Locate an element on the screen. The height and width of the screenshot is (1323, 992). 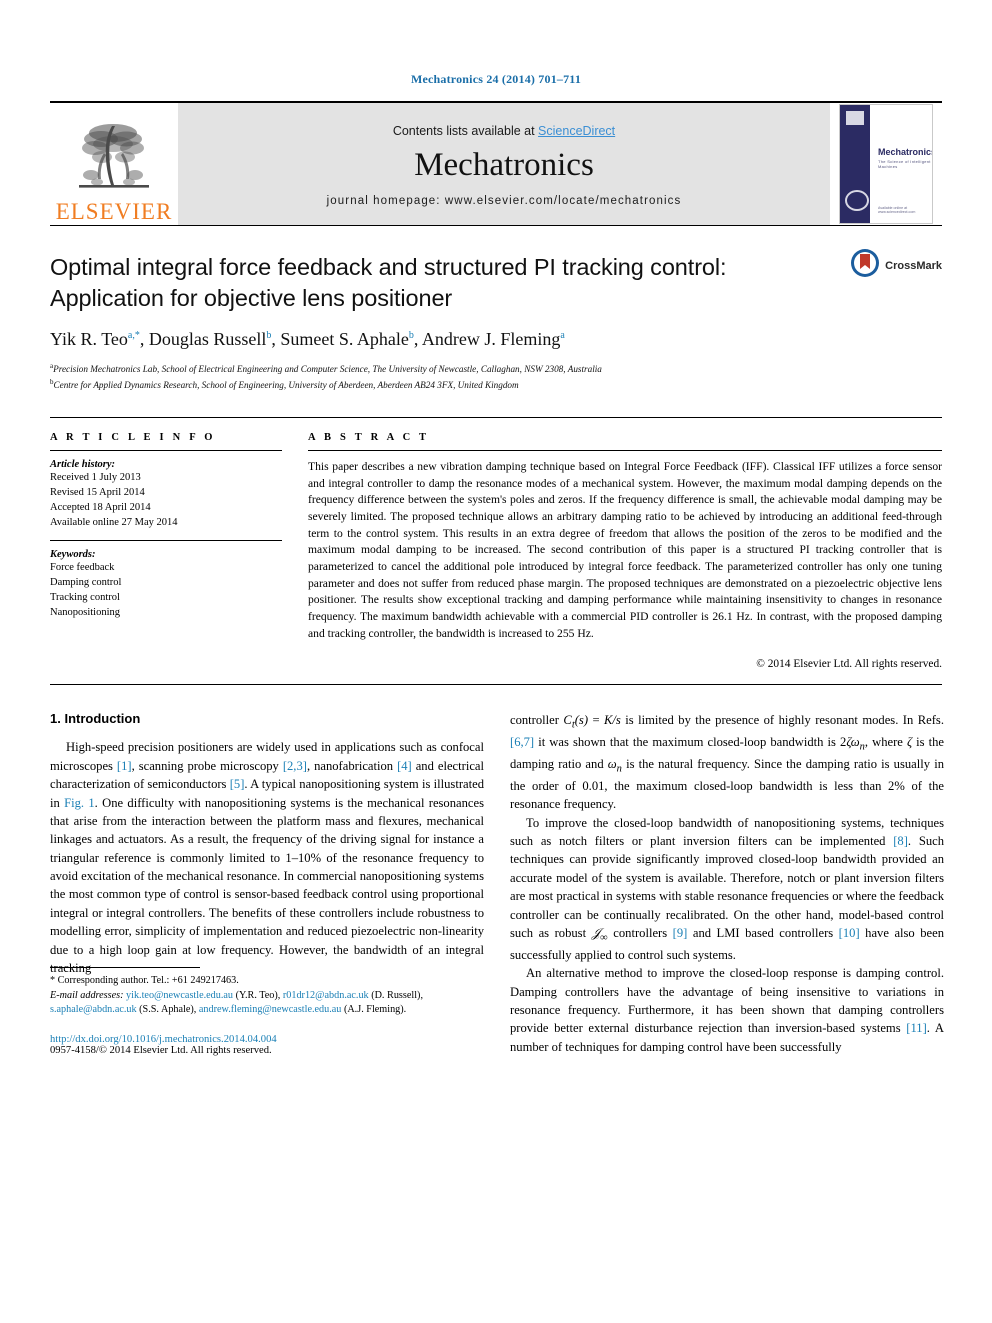
citation-link: [4] is located at coordinates (404, 766).